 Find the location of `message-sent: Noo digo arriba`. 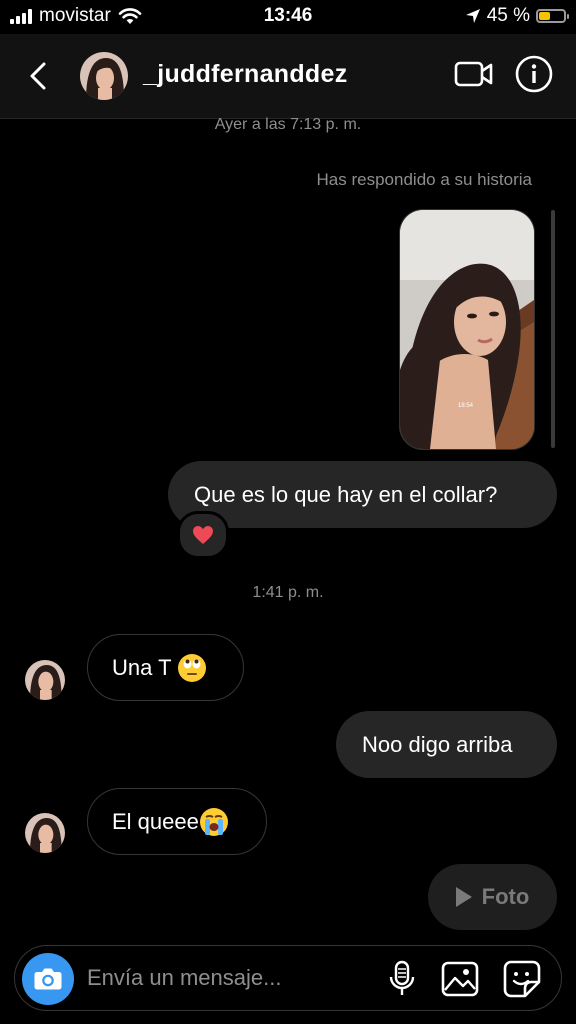

message-sent: Noo digo arriba is located at coordinates (446, 744).